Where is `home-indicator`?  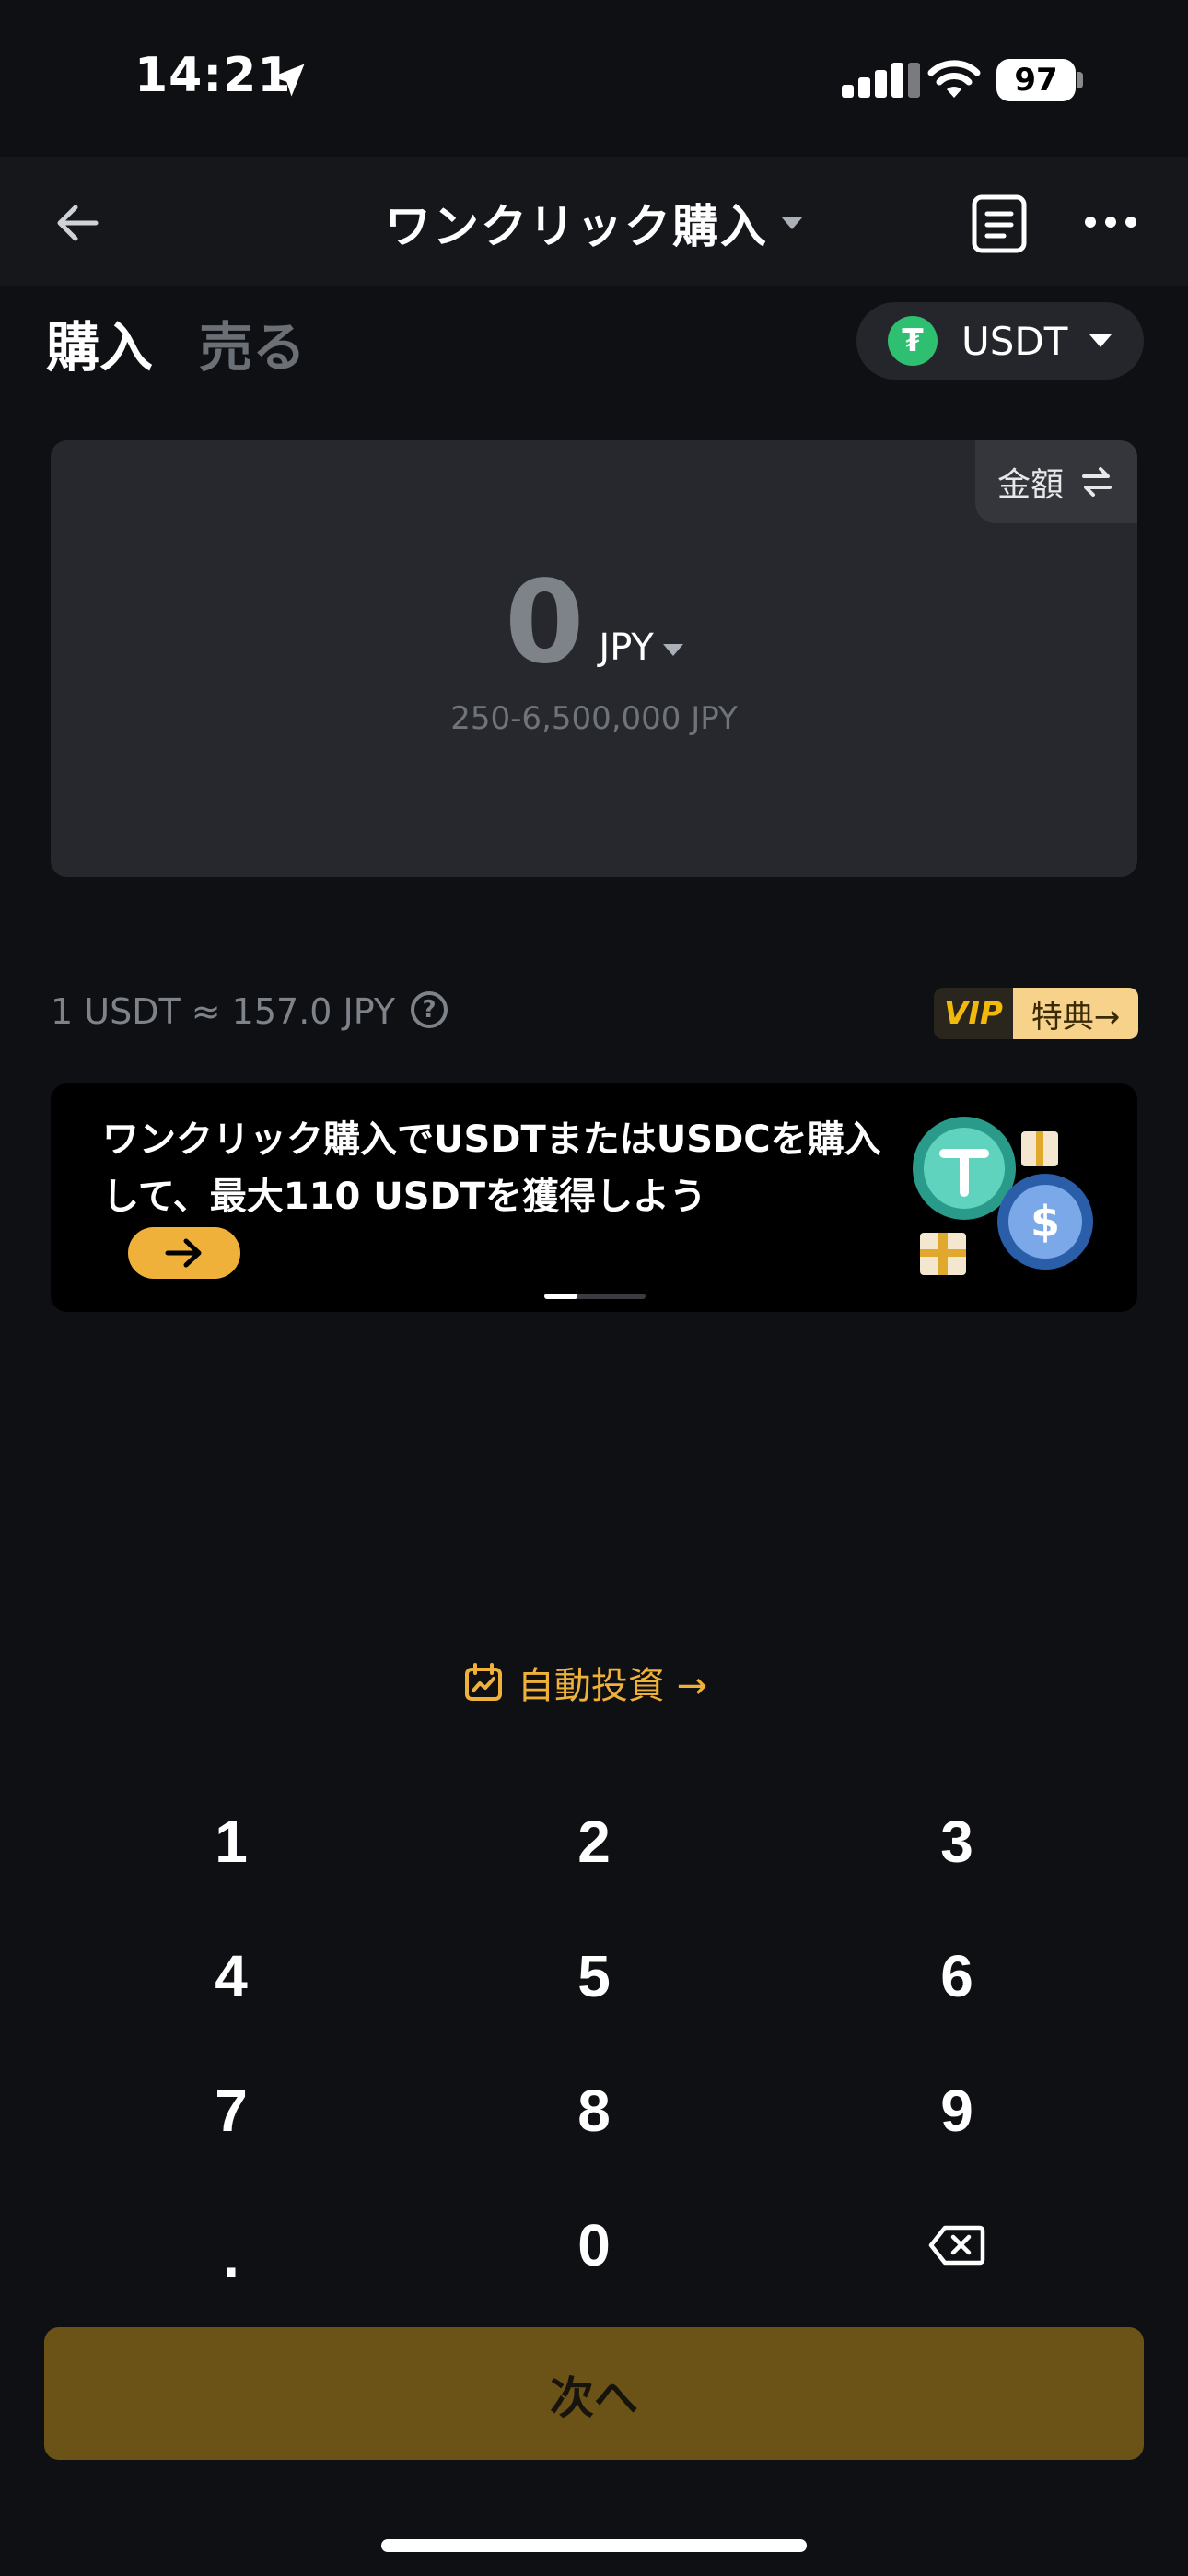
home-indicator is located at coordinates (594, 2545).